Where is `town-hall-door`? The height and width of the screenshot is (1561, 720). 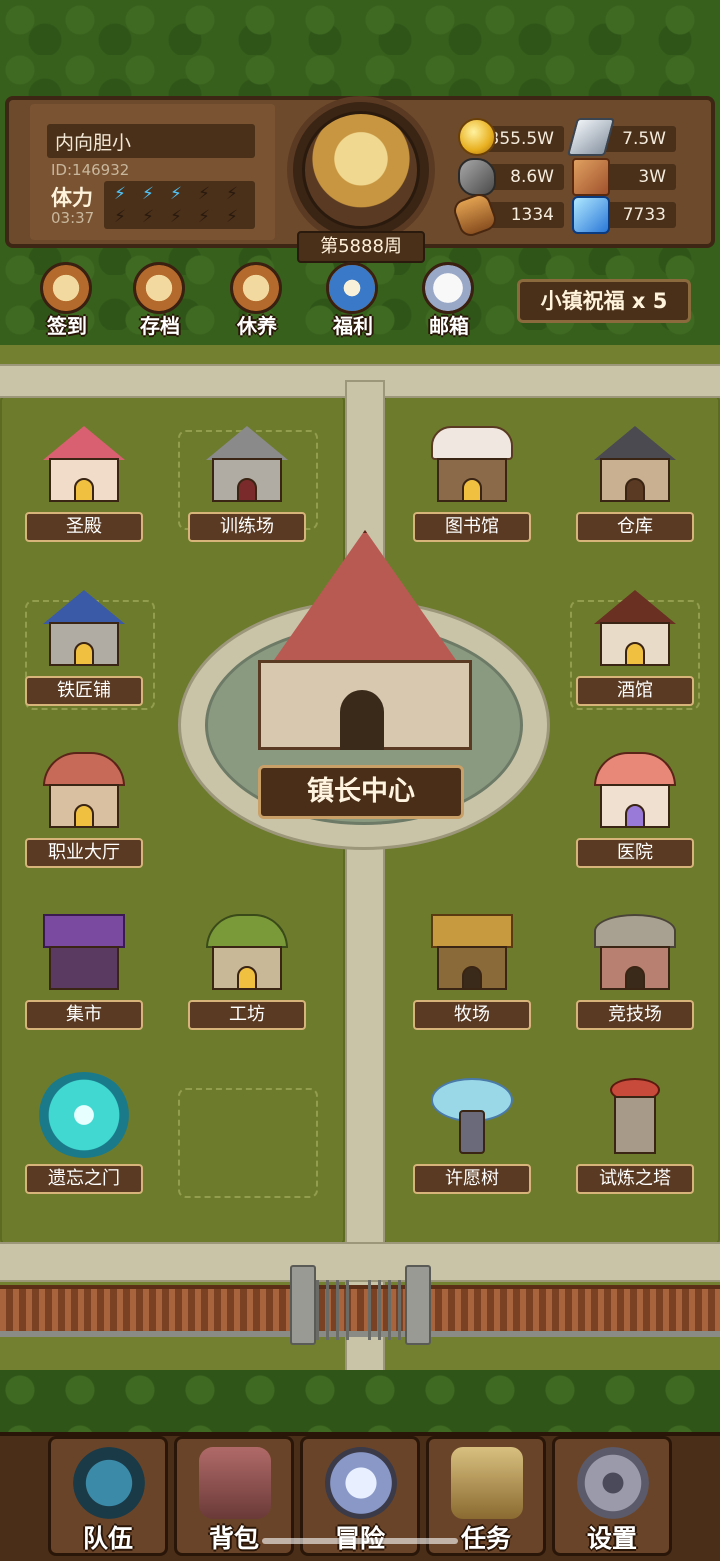 town-hall-door is located at coordinates (362, 720).